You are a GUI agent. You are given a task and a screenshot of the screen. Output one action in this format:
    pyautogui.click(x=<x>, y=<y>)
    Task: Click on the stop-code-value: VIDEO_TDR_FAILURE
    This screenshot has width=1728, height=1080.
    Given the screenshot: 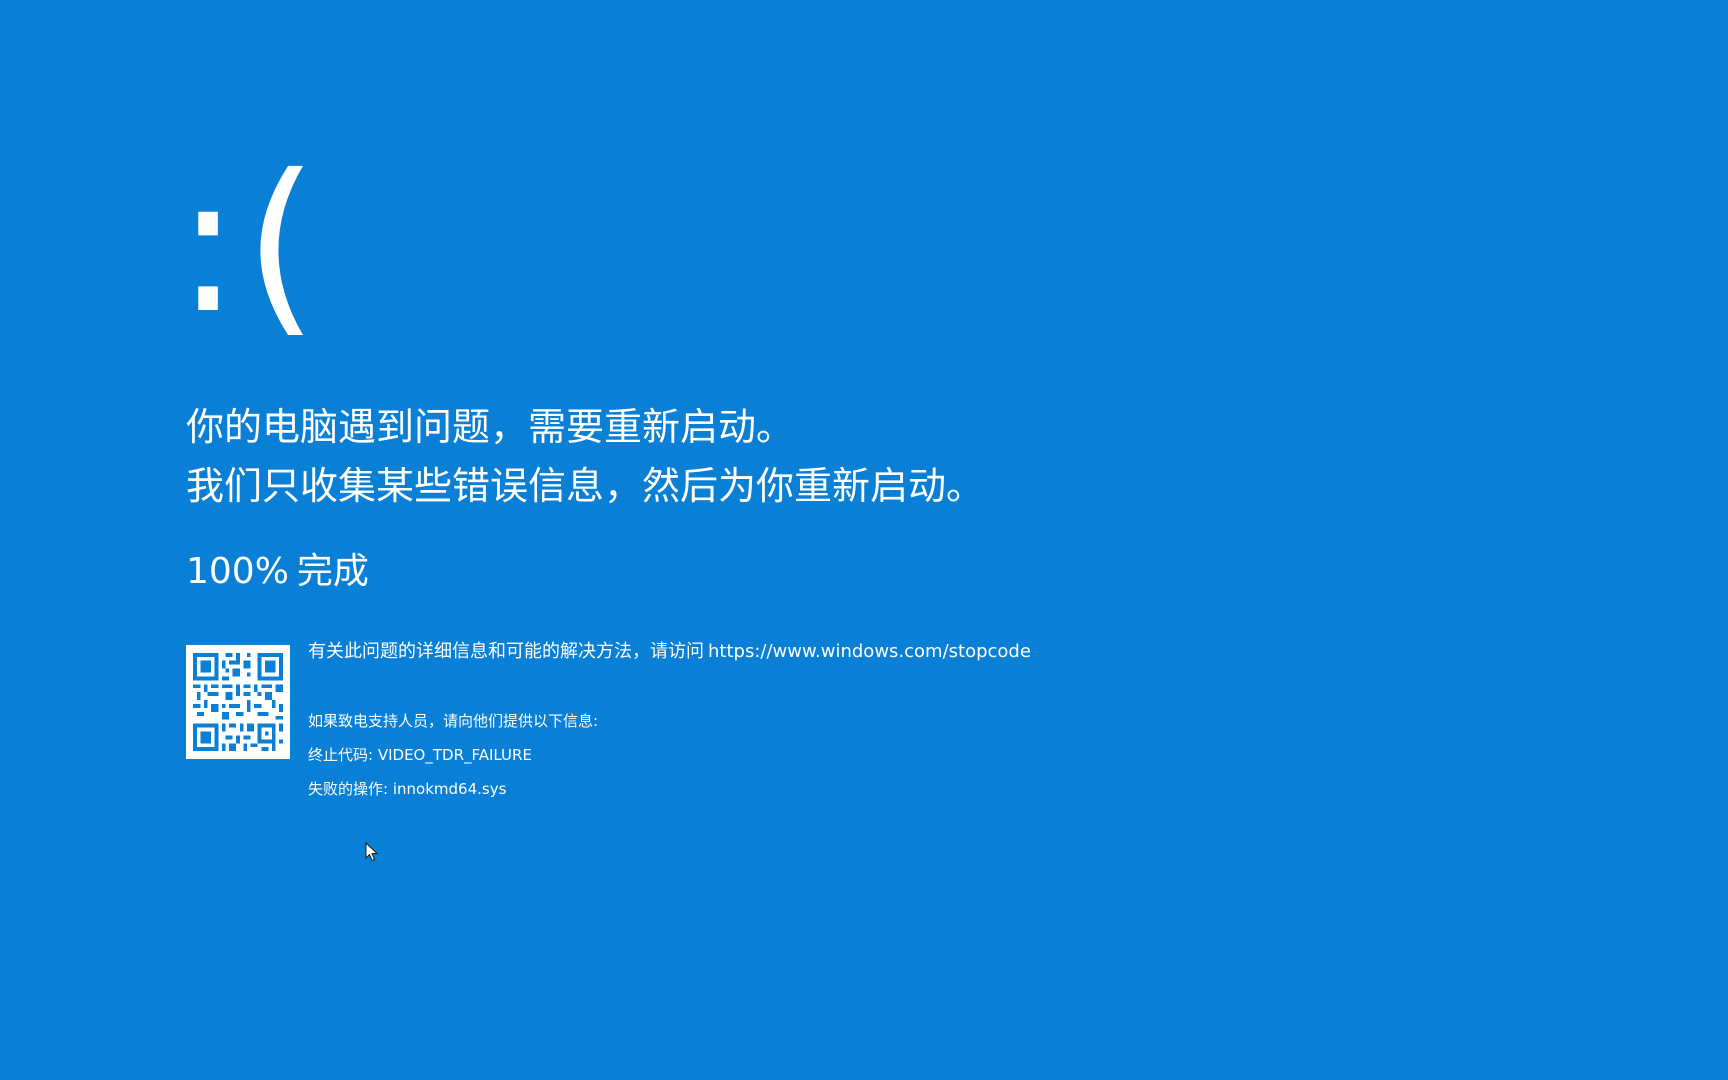 What is the action you would take?
    pyautogui.click(x=454, y=755)
    